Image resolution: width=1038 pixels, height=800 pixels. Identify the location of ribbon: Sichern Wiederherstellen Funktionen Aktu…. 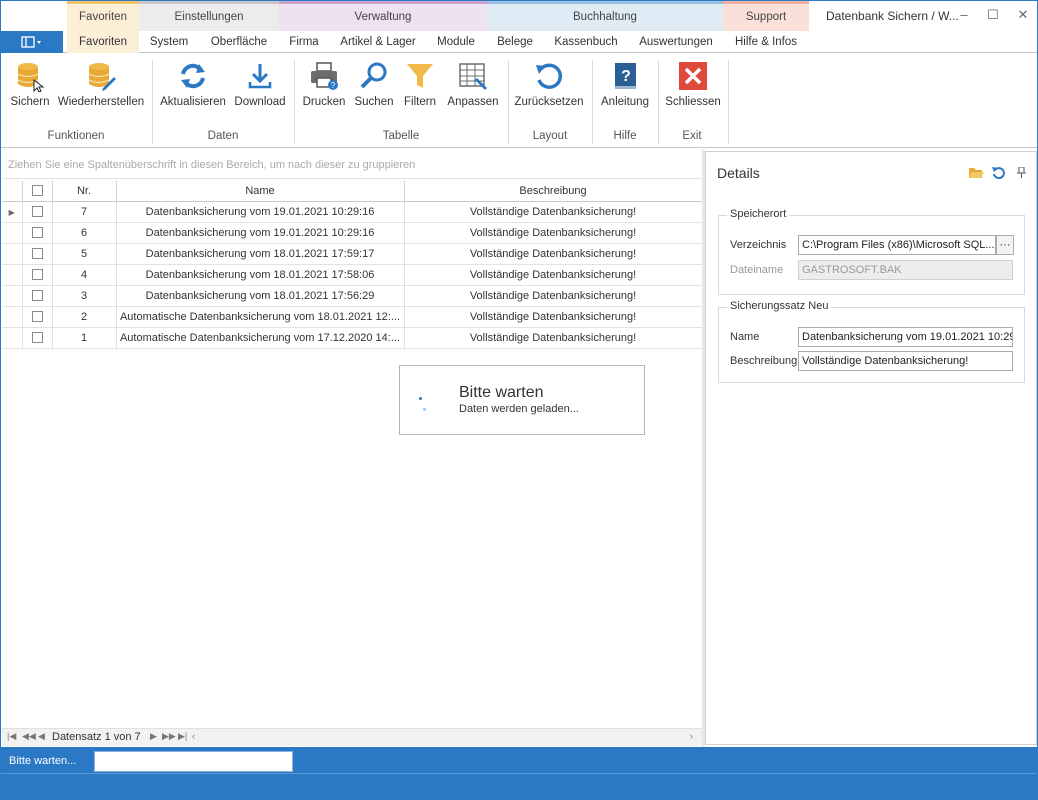
(519, 101).